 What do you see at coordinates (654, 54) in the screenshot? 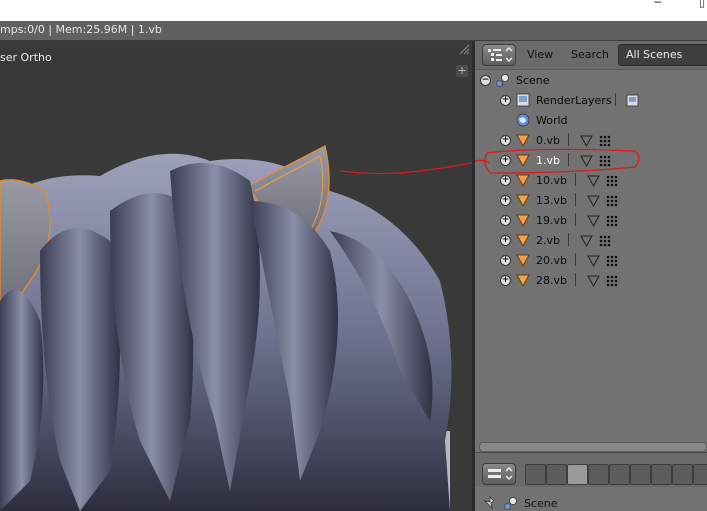
I see `scene-filter-value: All Scenes` at bounding box center [654, 54].